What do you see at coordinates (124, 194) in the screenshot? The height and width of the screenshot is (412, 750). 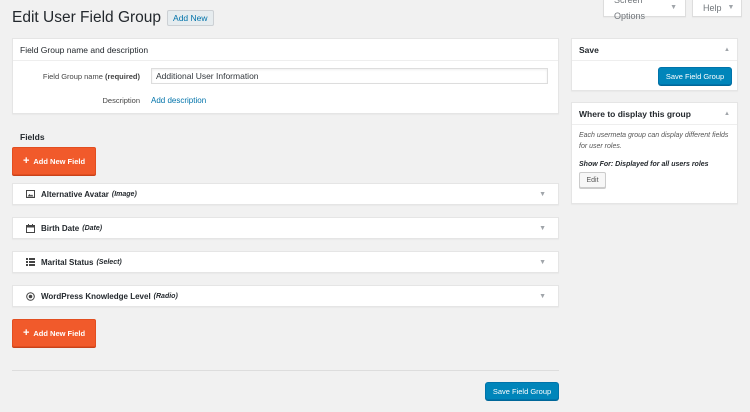 I see `field-type: (Image)` at bounding box center [124, 194].